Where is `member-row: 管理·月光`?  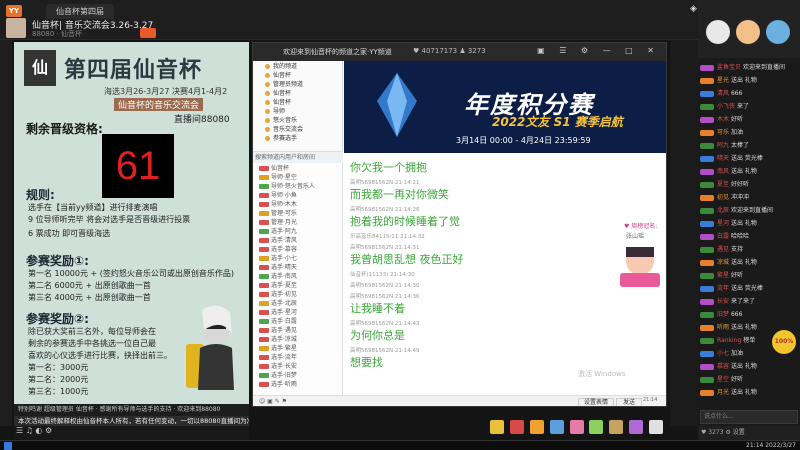 member-row: 管理·月光 is located at coordinates (297, 221).